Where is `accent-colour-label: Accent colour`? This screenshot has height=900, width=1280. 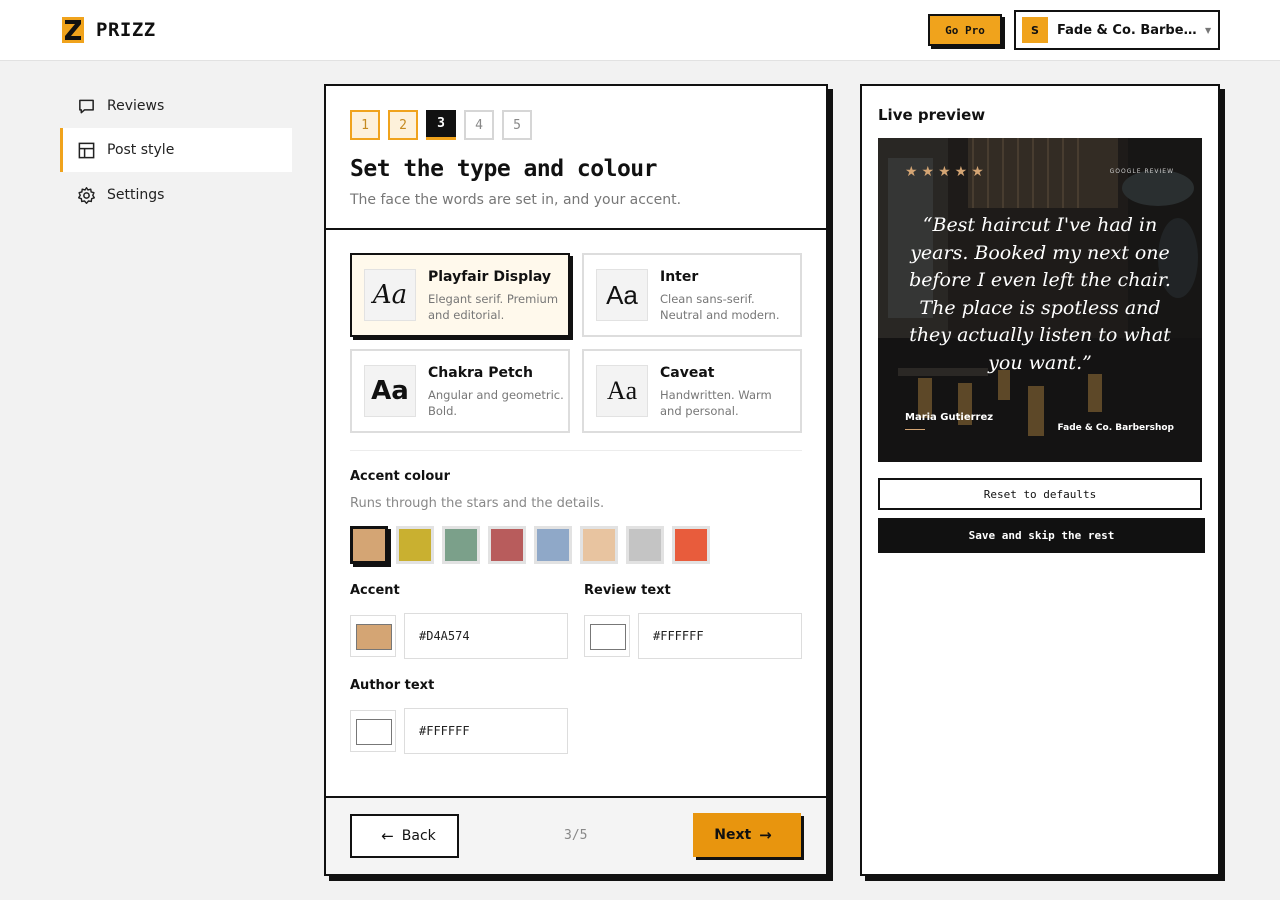
accent-colour-label: Accent colour is located at coordinates (400, 476).